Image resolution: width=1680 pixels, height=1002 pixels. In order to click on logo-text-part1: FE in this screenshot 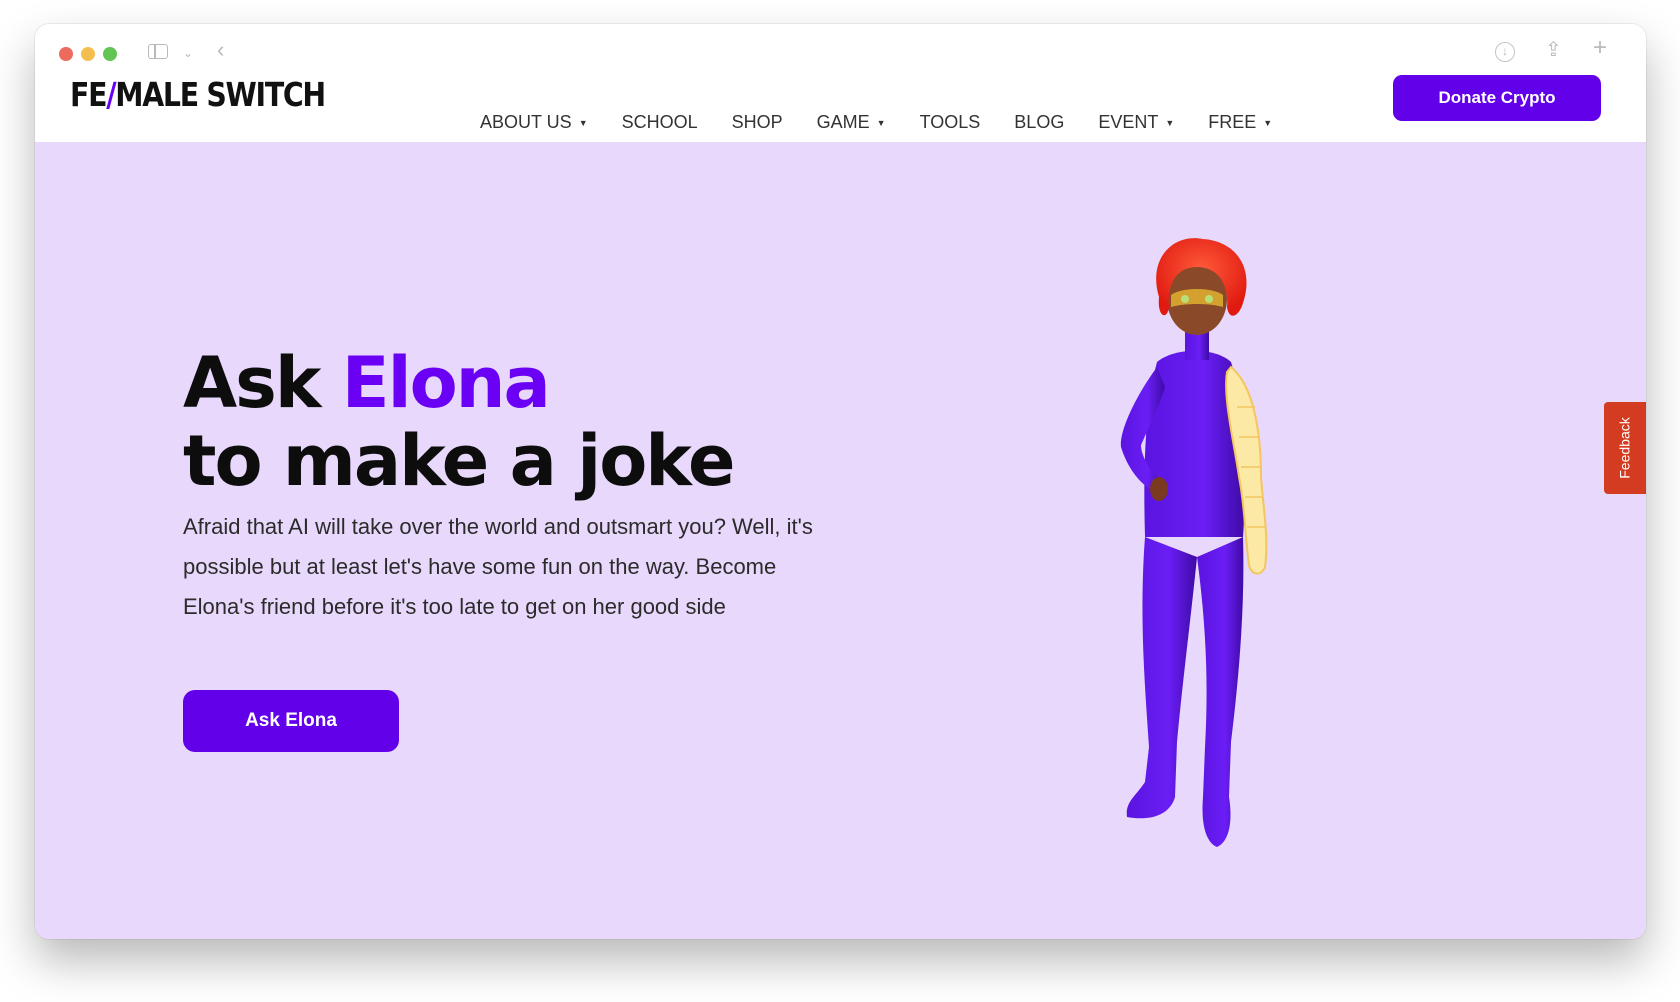, I will do `click(88, 94)`.